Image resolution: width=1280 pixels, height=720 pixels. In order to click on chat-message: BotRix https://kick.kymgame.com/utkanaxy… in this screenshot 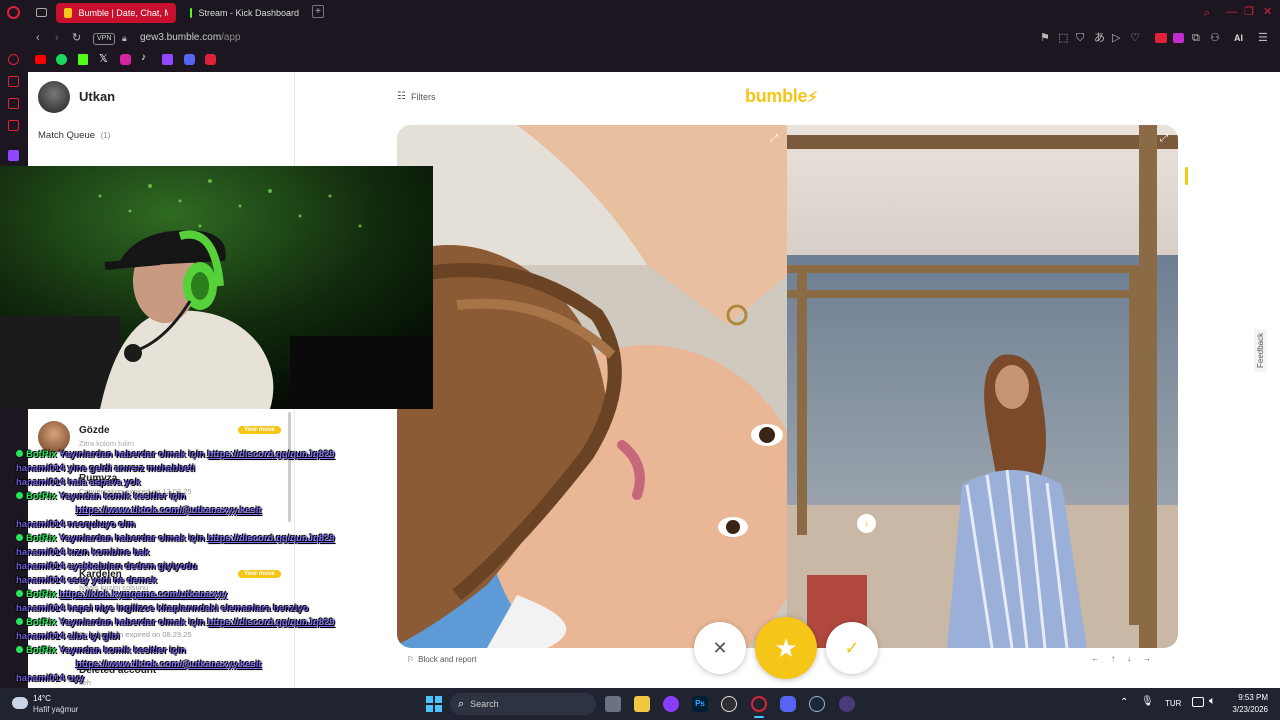, I will do `click(196, 595)`.